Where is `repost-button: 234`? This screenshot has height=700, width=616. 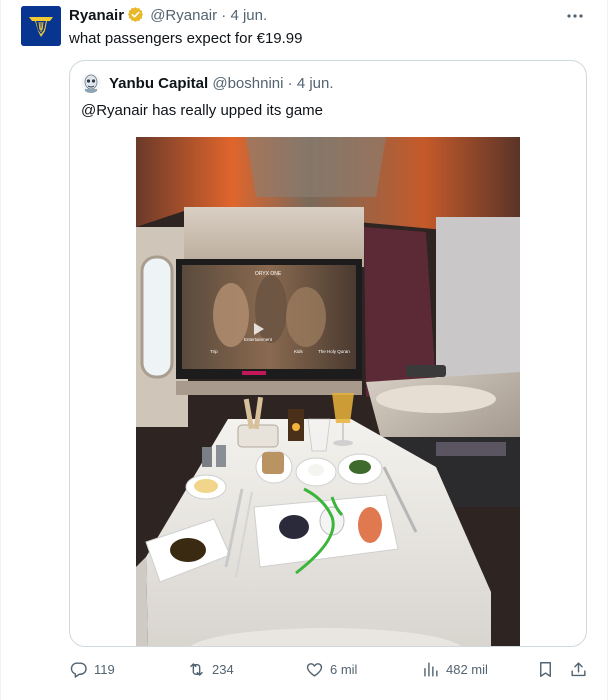 repost-button: 234 is located at coordinates (210, 669).